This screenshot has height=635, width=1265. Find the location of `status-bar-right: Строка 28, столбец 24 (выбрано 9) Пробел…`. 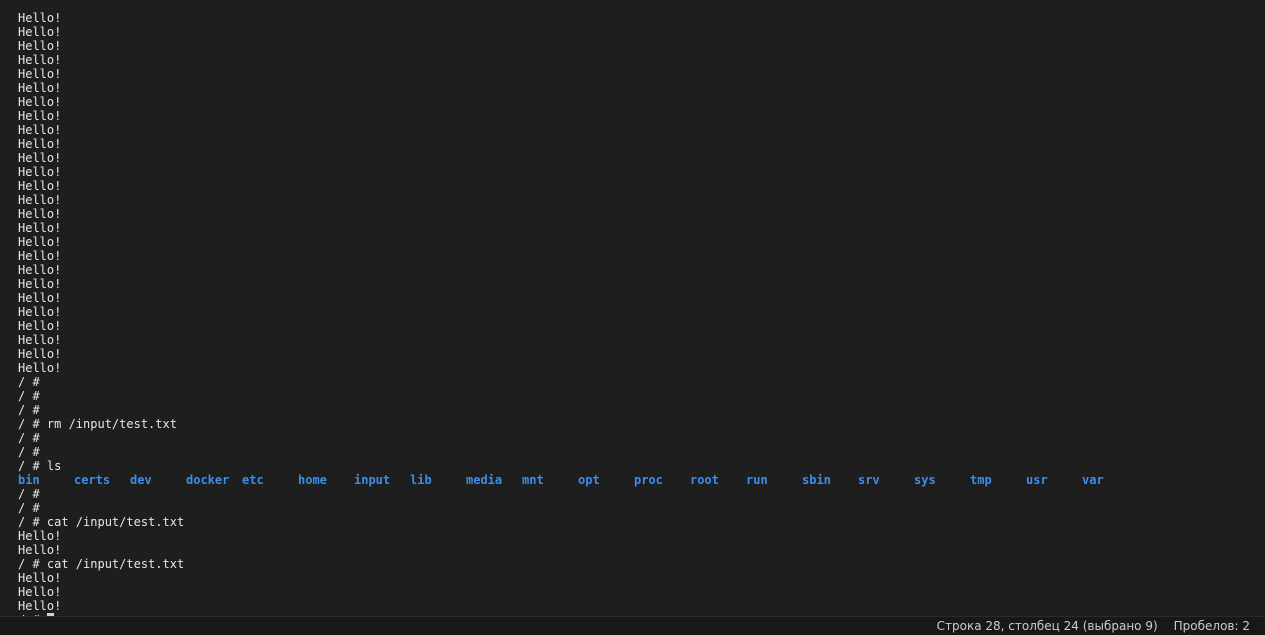

status-bar-right: Строка 28, столбец 24 (выбрано 9) Пробел… is located at coordinates (1093, 626).